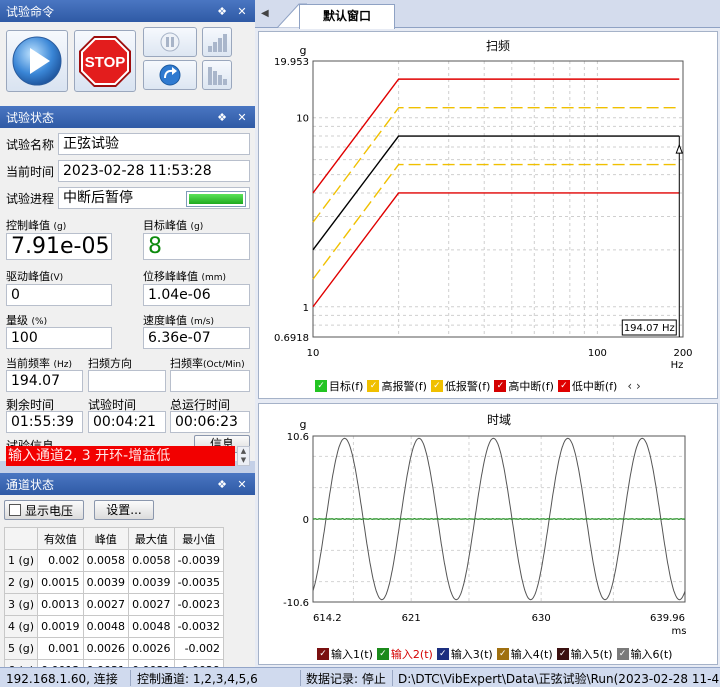 This screenshot has height=687, width=720. Describe the element at coordinates (170, 276) in the screenshot. I see `disp-peak-label-text: 位移峰峰值` at that location.